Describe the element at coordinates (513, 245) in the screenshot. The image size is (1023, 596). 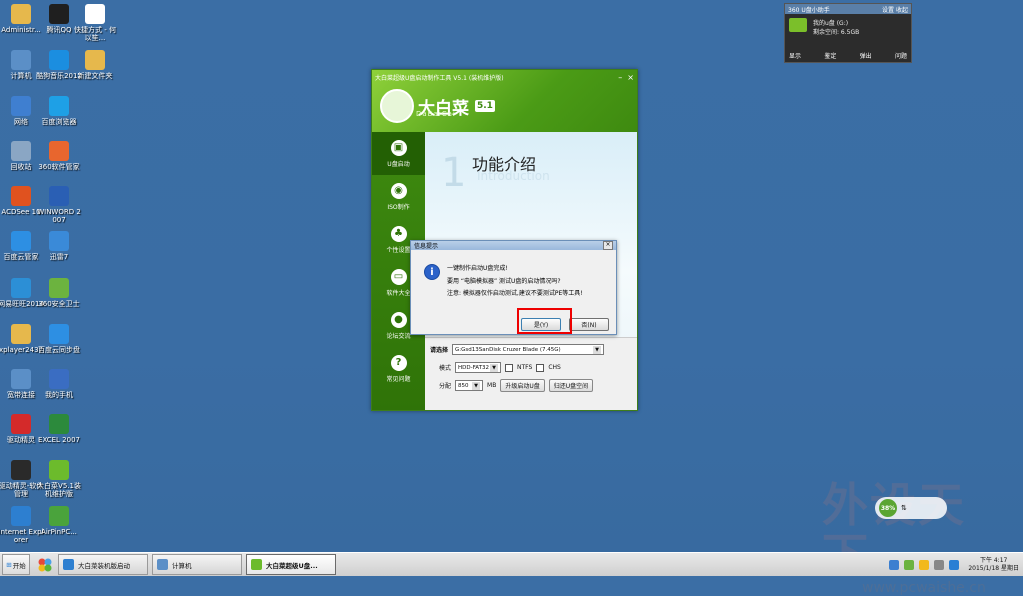
I see `dialog-titlebar: 信息提示 ×` at that location.